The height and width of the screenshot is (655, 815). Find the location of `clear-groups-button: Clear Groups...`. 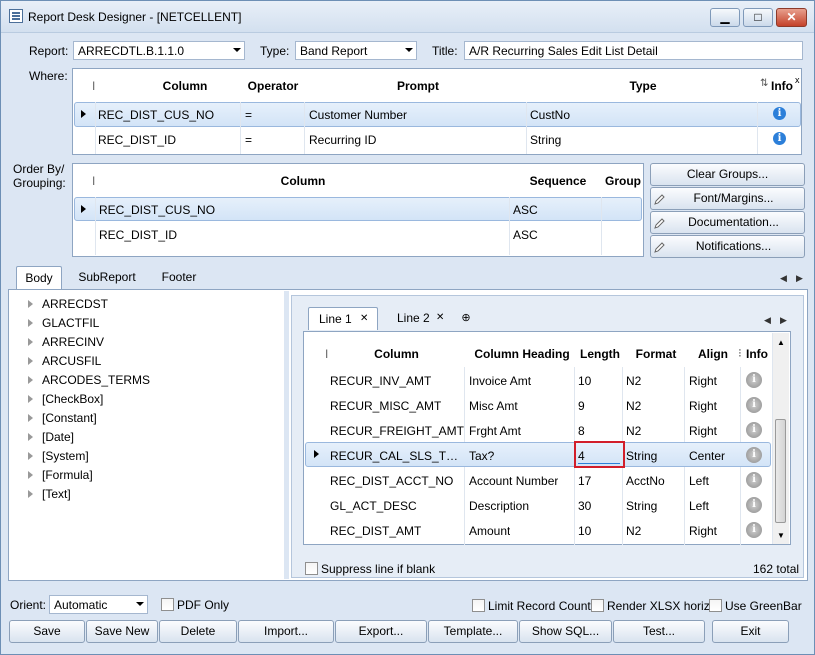

clear-groups-button: Clear Groups... is located at coordinates (727, 174).